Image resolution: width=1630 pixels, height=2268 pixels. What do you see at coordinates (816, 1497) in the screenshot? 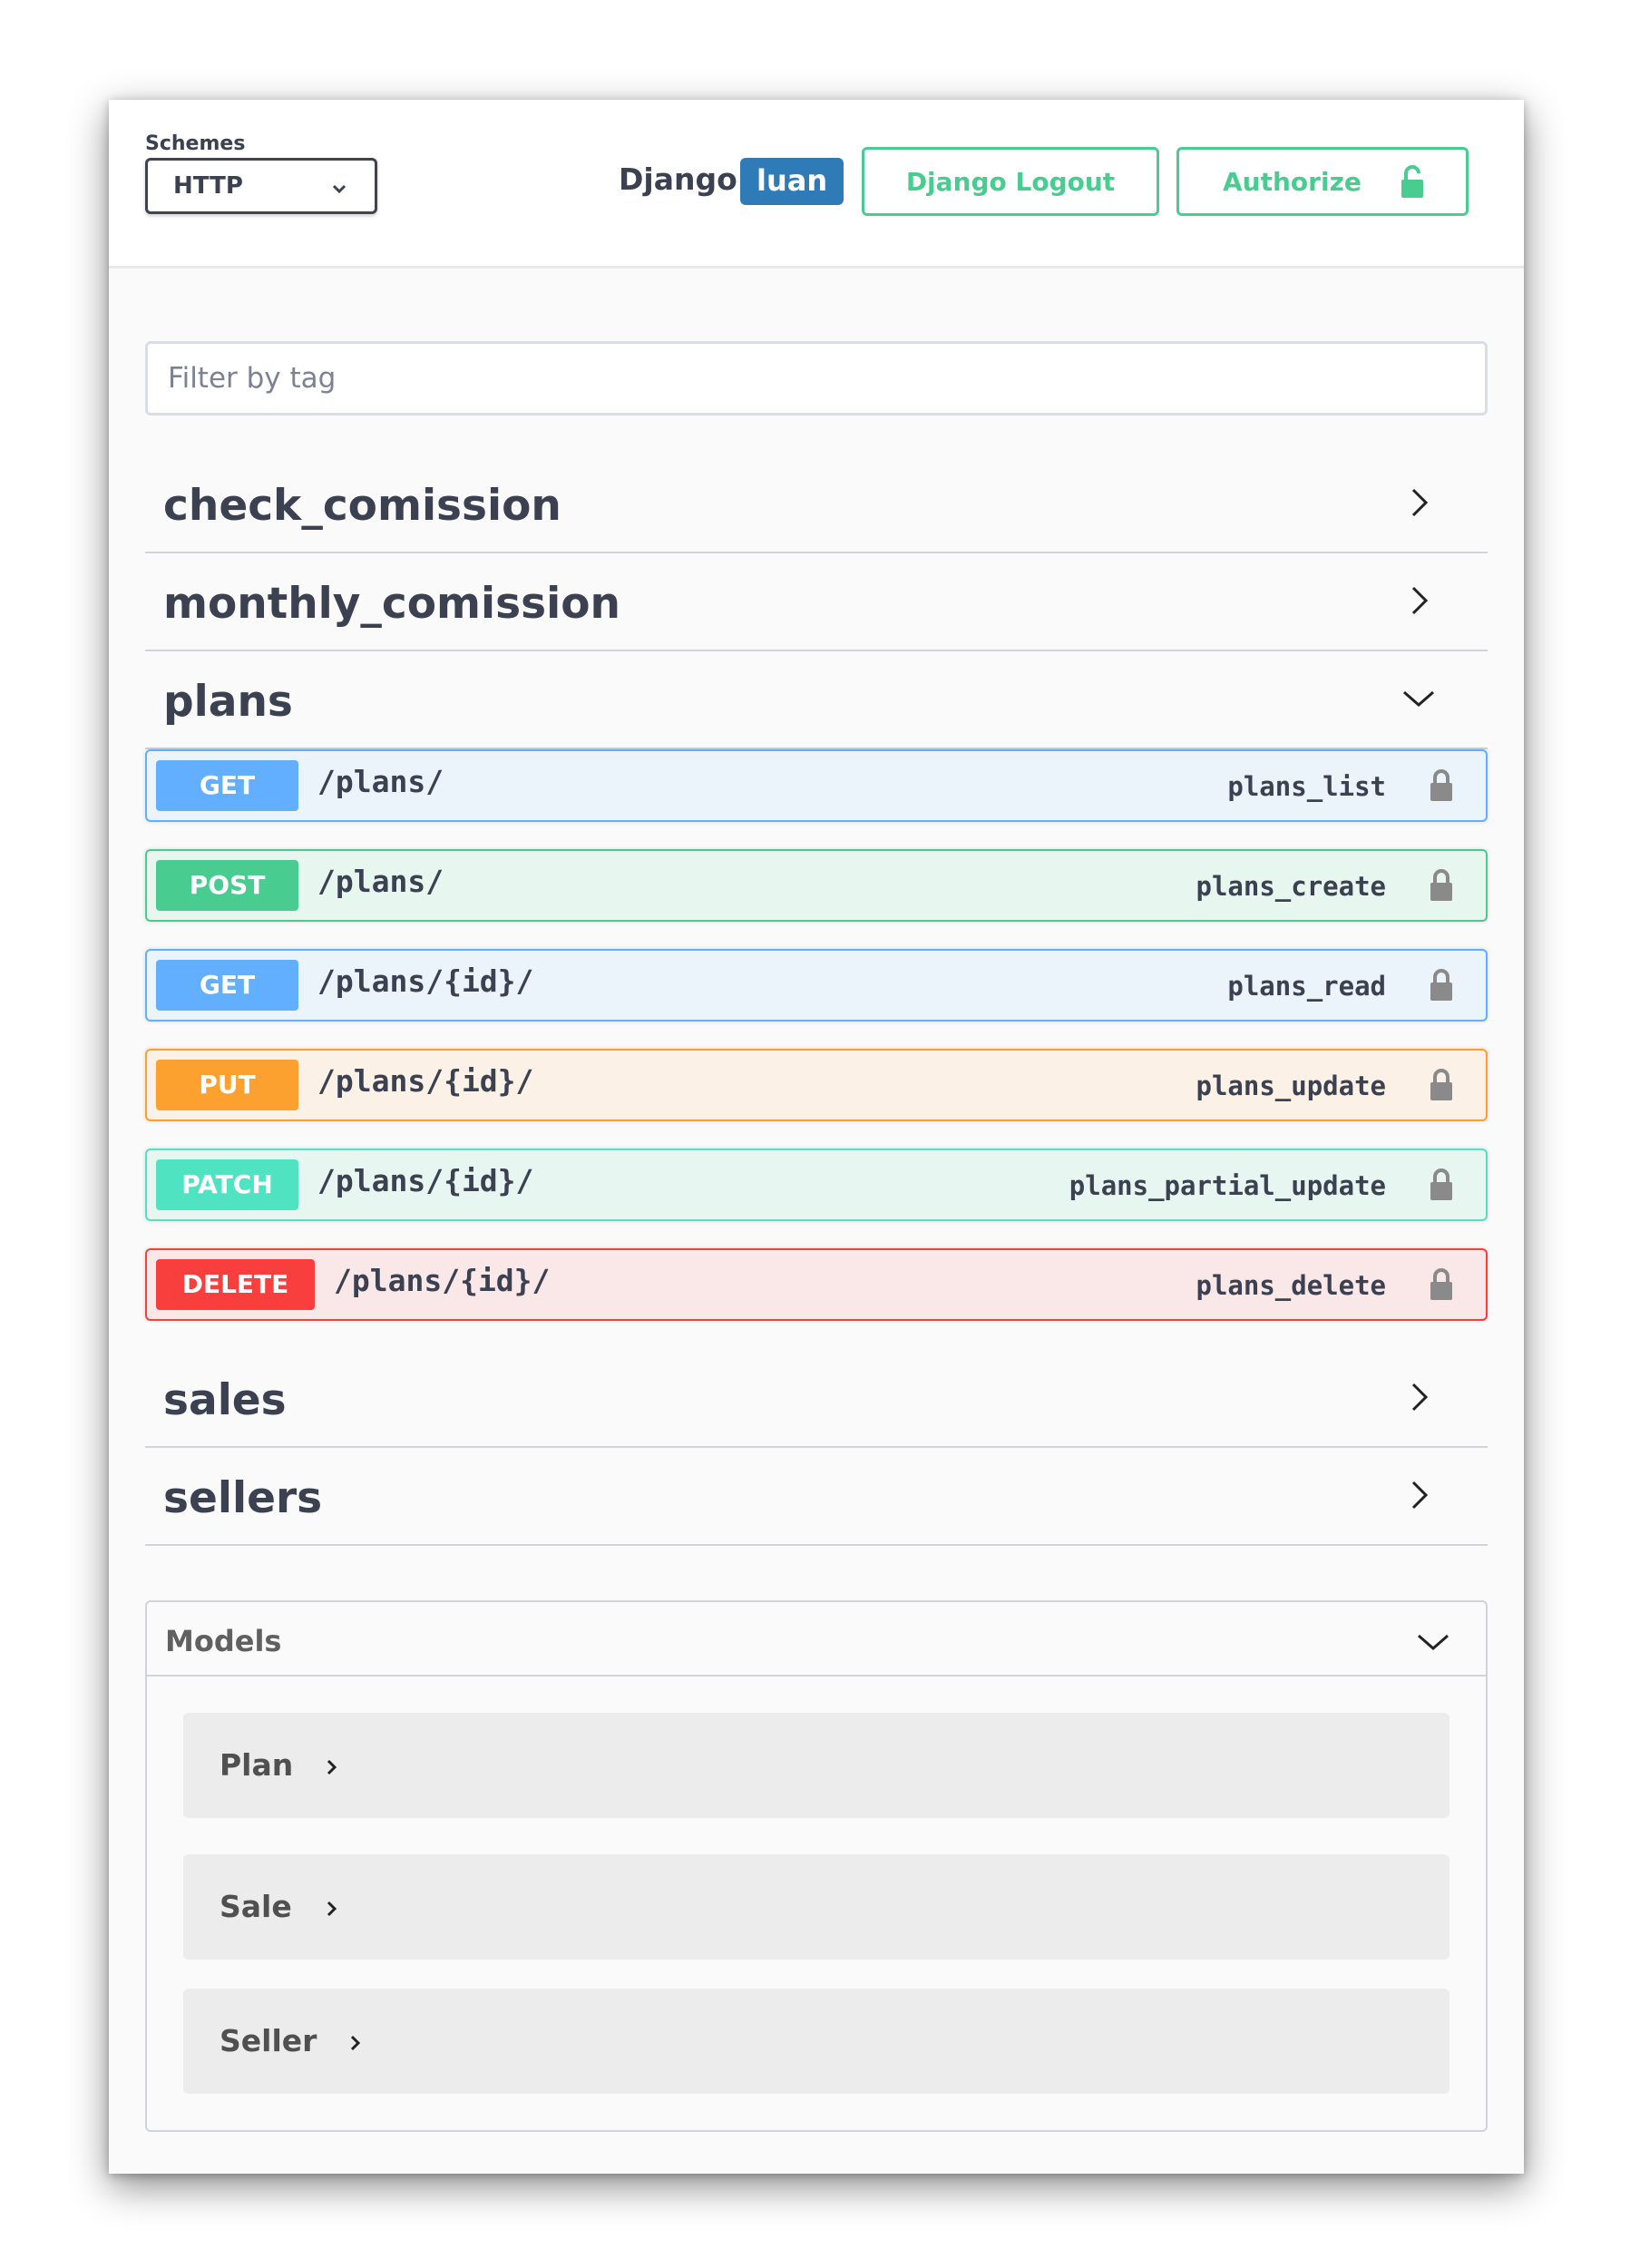
I see `tag-sellers: sellers` at bounding box center [816, 1497].